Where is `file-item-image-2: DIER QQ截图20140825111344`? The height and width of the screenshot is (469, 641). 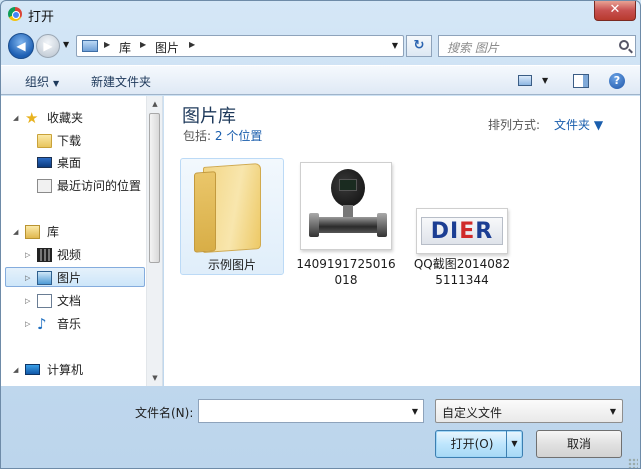
file-item-image-2: DIER QQ截图20140825111344 is located at coordinates (462, 259).